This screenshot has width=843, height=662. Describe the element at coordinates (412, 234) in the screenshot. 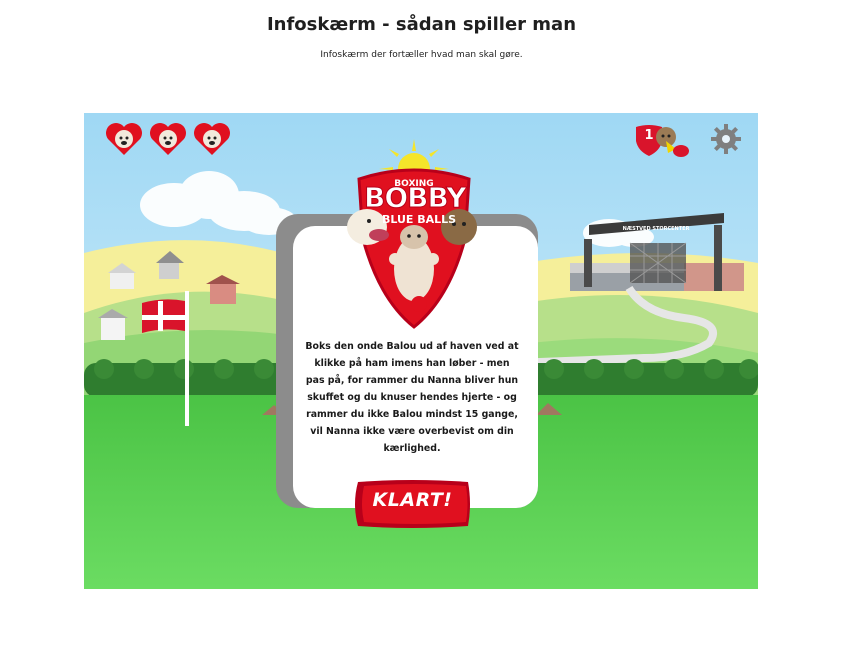

I see `game-logo` at that location.